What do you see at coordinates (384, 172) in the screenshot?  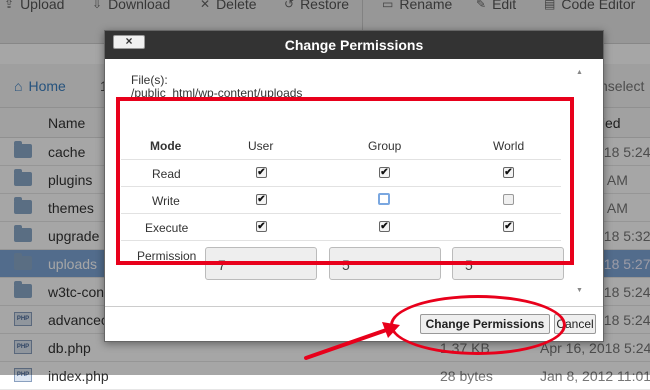 I see `read-group-checkbox: ✔` at bounding box center [384, 172].